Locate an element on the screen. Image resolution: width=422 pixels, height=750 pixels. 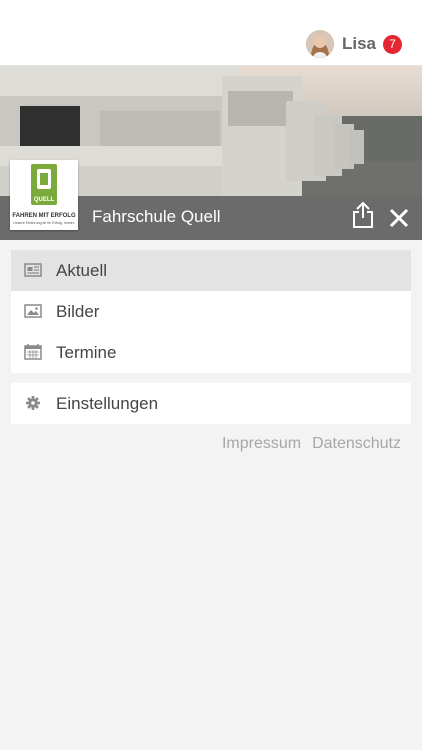
user-avatar is located at coordinates (319, 44).